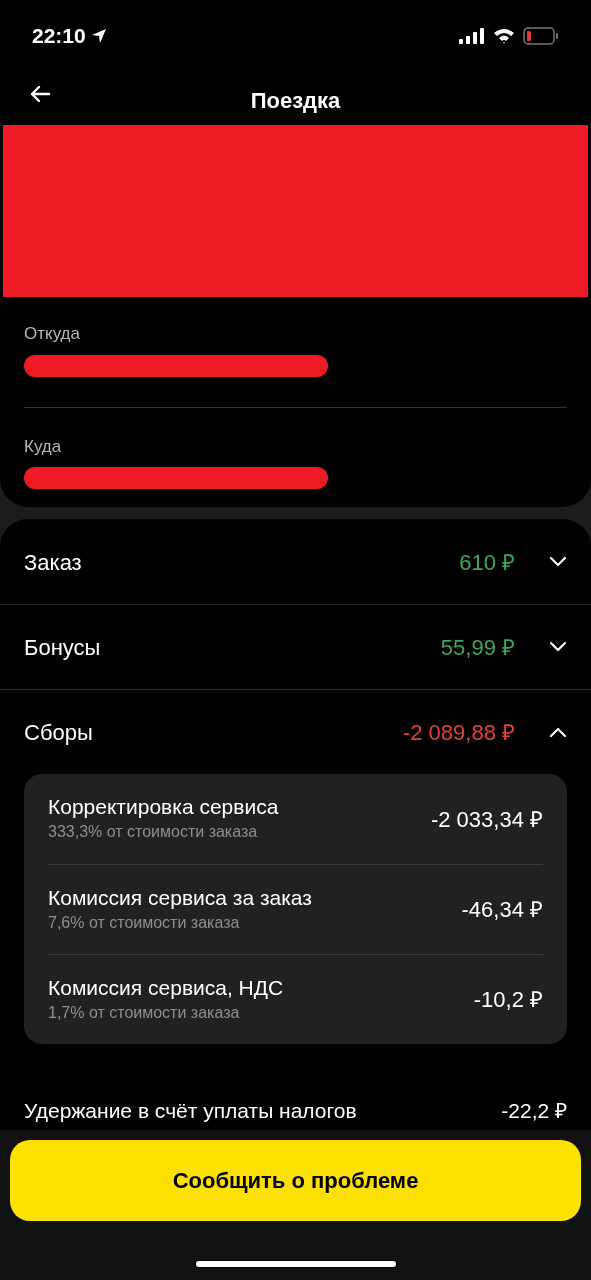  Describe the element at coordinates (504, 36) in the screenshot. I see `wifi-icon` at that location.